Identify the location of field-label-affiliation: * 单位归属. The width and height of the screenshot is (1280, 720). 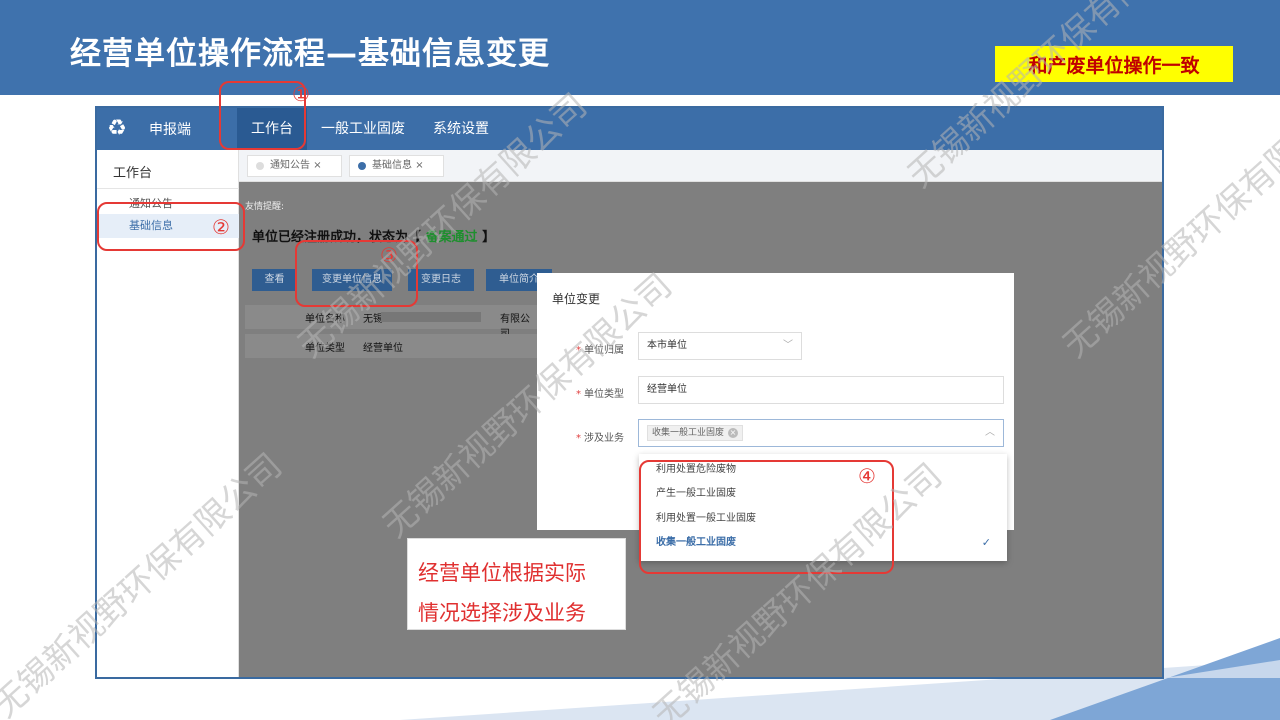
(600, 348).